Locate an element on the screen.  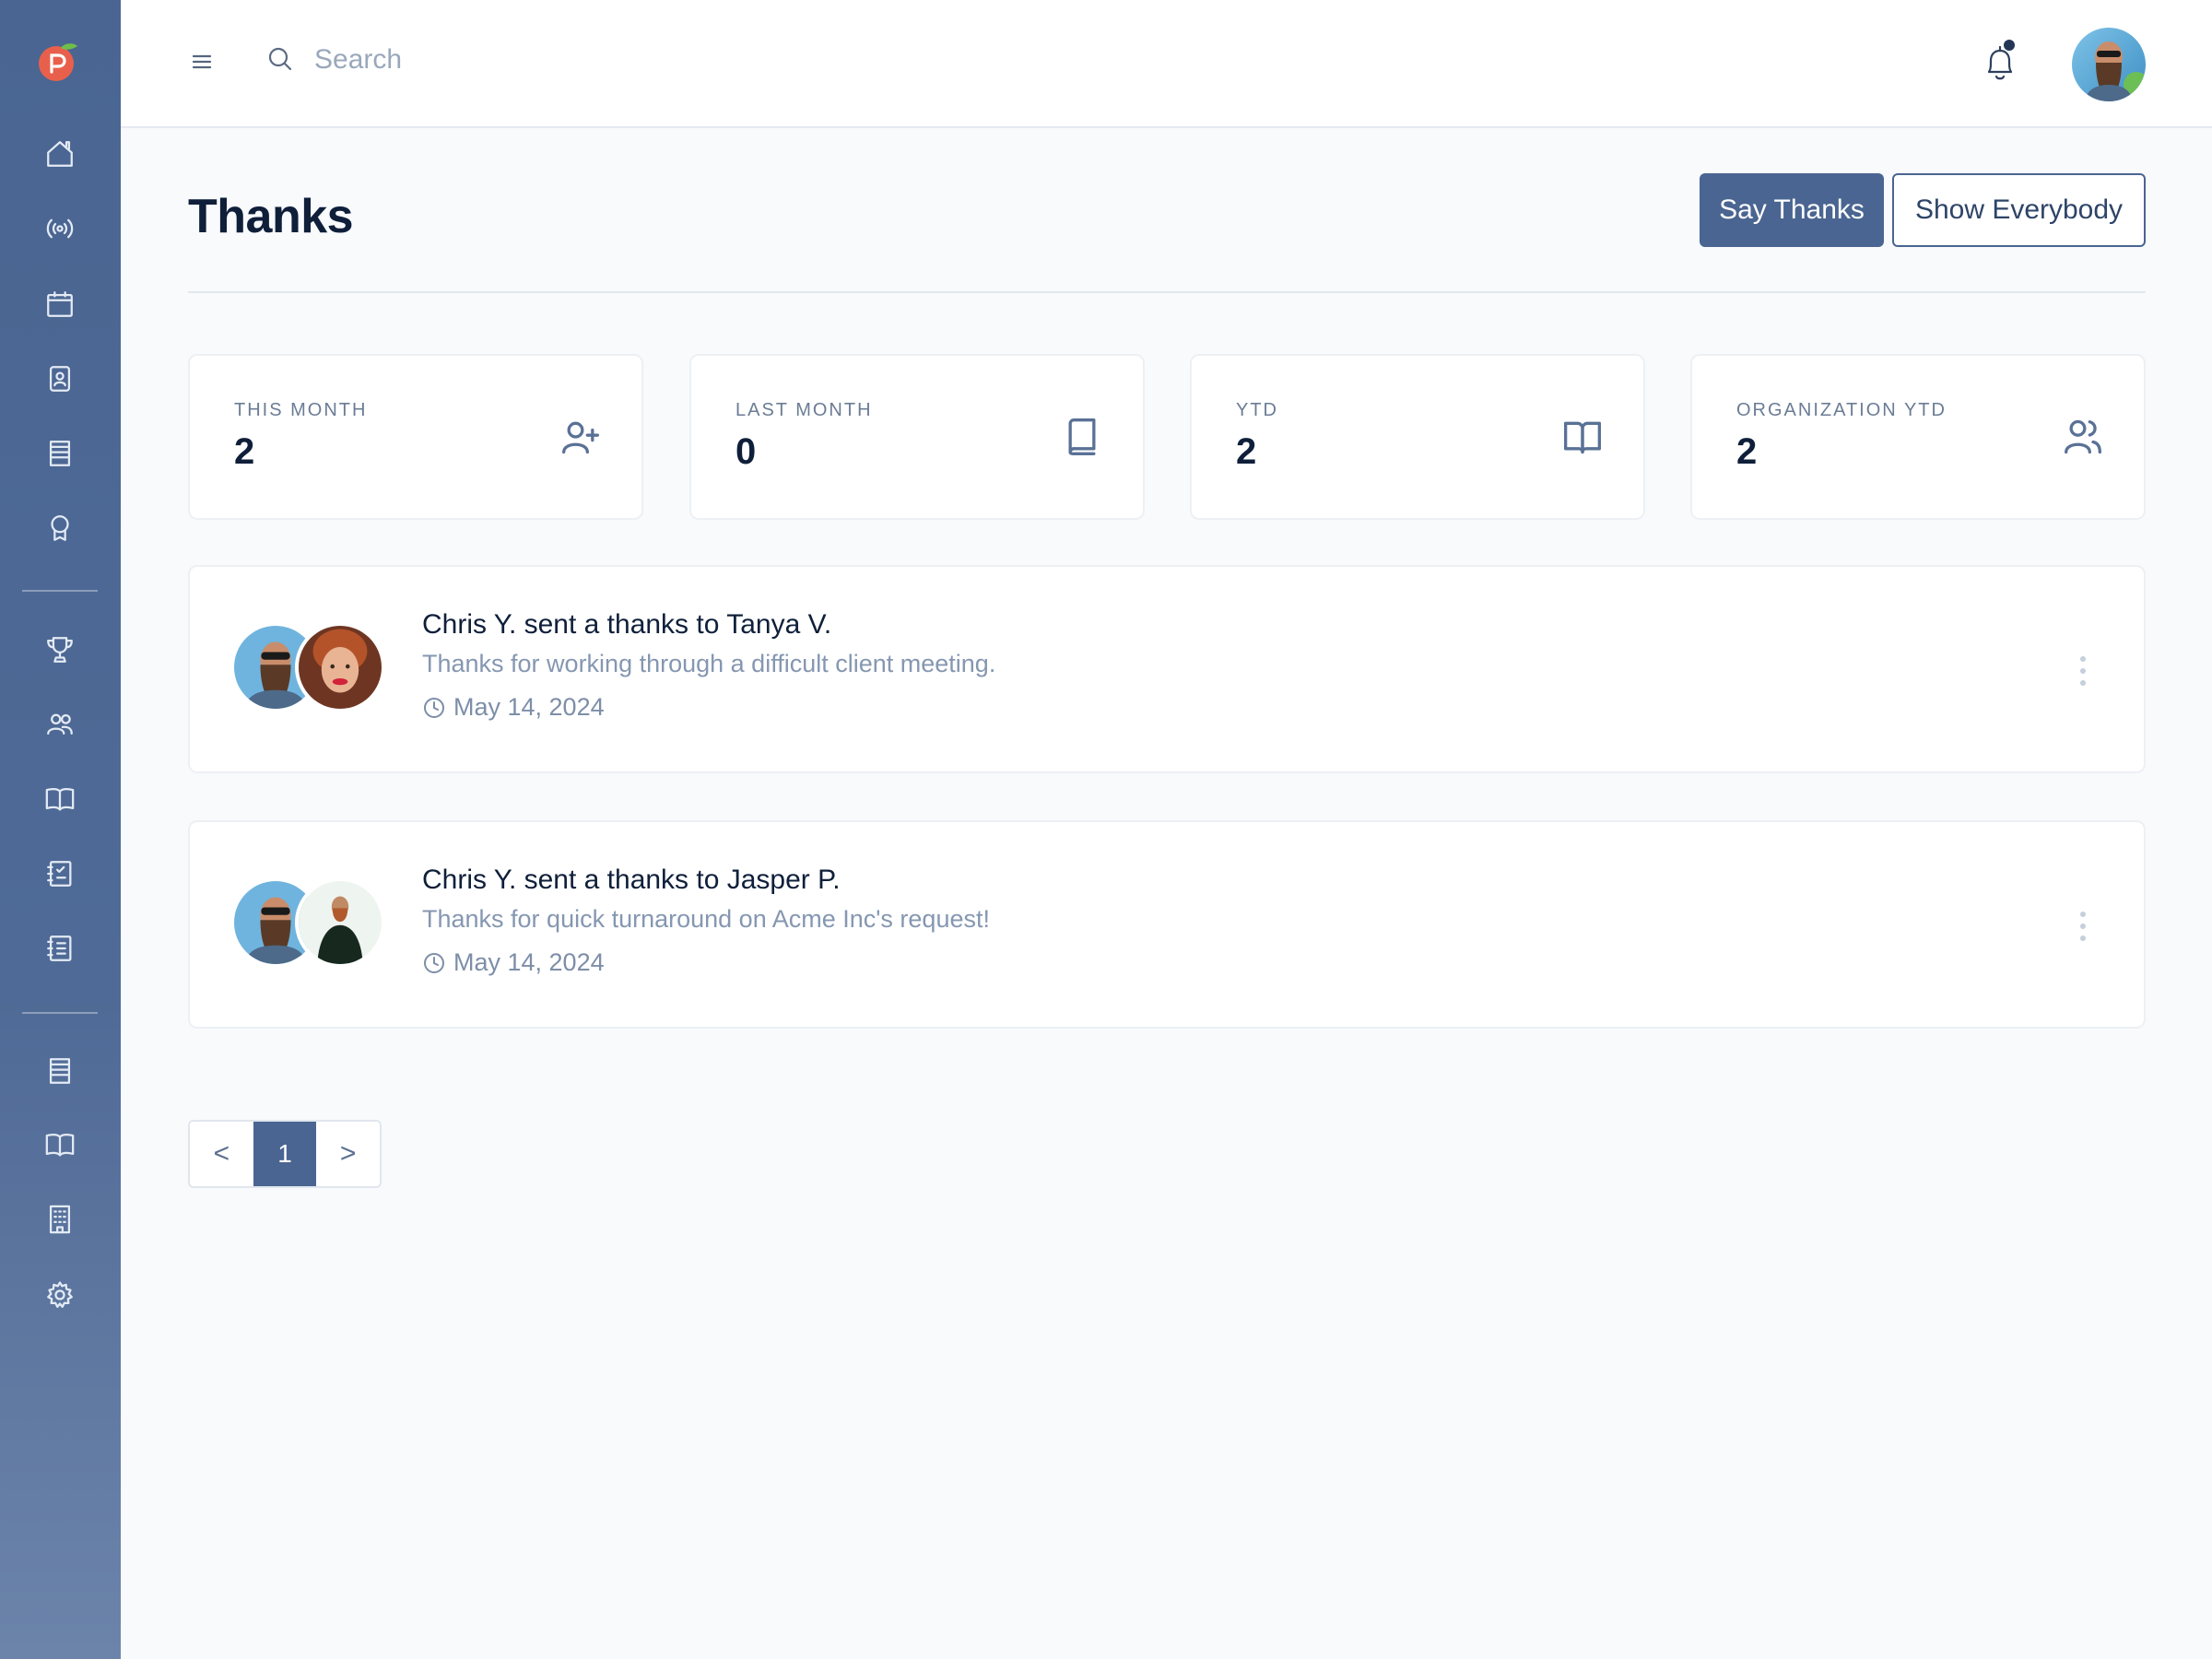
building-icon is located at coordinates (59, 1219).